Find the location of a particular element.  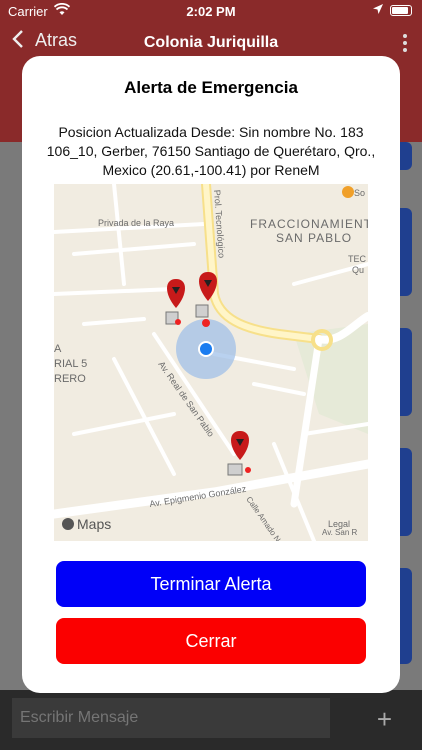

battery-icon is located at coordinates (401, 10).